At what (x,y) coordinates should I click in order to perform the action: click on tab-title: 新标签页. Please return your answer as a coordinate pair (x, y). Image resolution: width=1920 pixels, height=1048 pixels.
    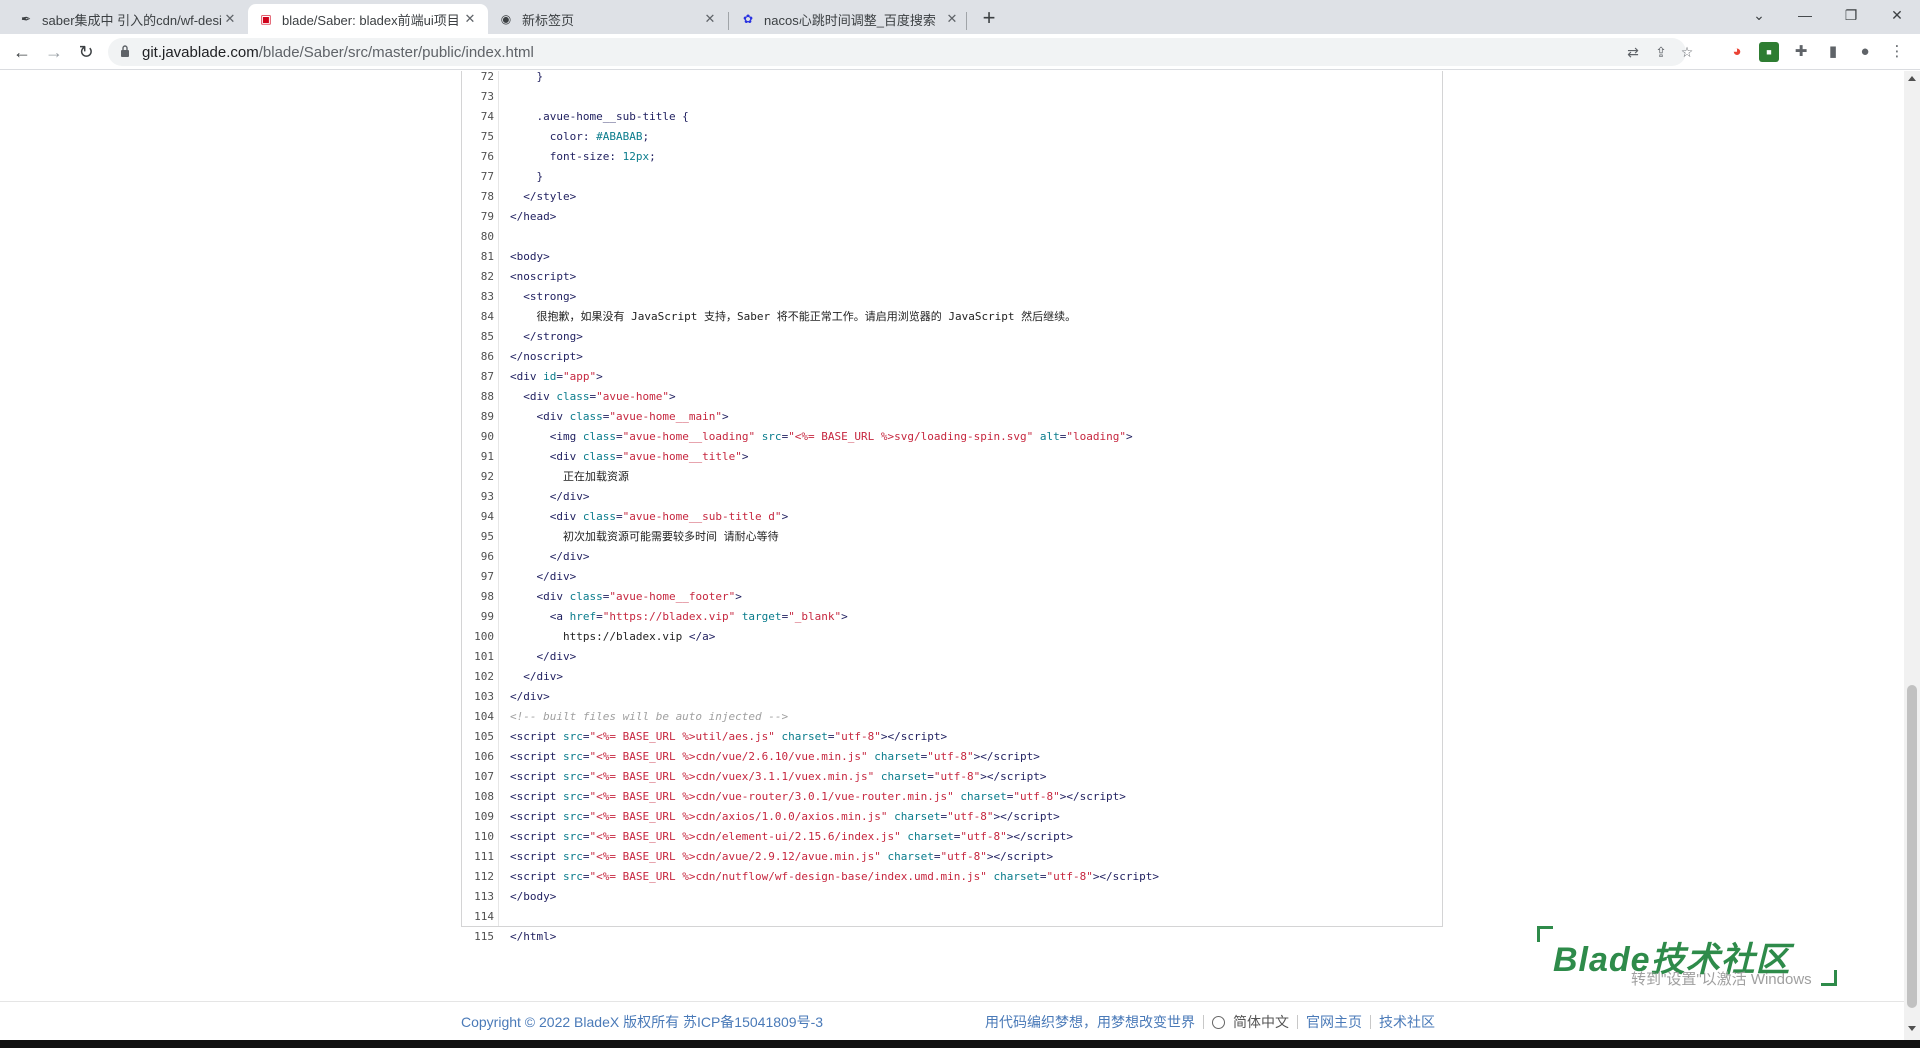
    Looking at the image, I should click on (548, 20).